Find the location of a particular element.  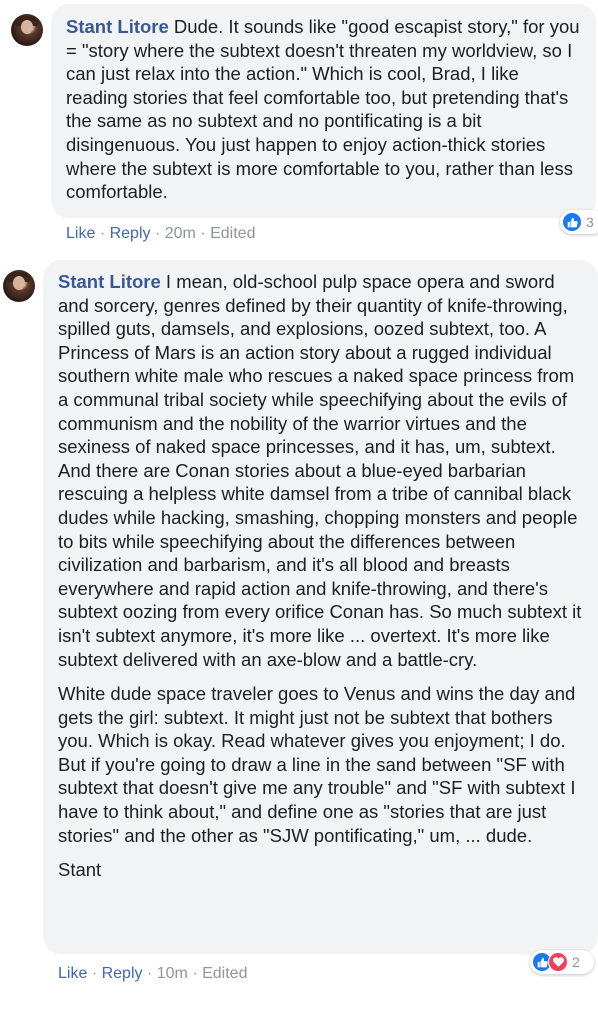

reactions-summary: 2 is located at coordinates (562, 962).